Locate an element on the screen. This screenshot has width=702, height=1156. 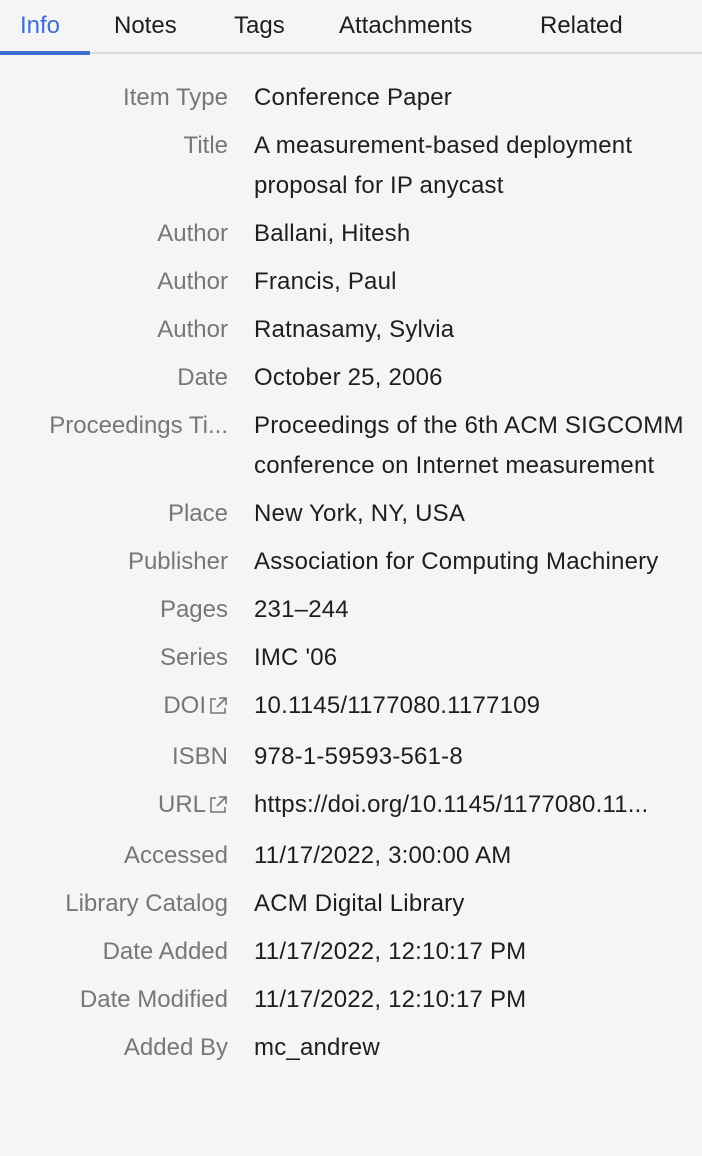
field-row-item-type: Item Type Conference Paper is located at coordinates (351, 102).